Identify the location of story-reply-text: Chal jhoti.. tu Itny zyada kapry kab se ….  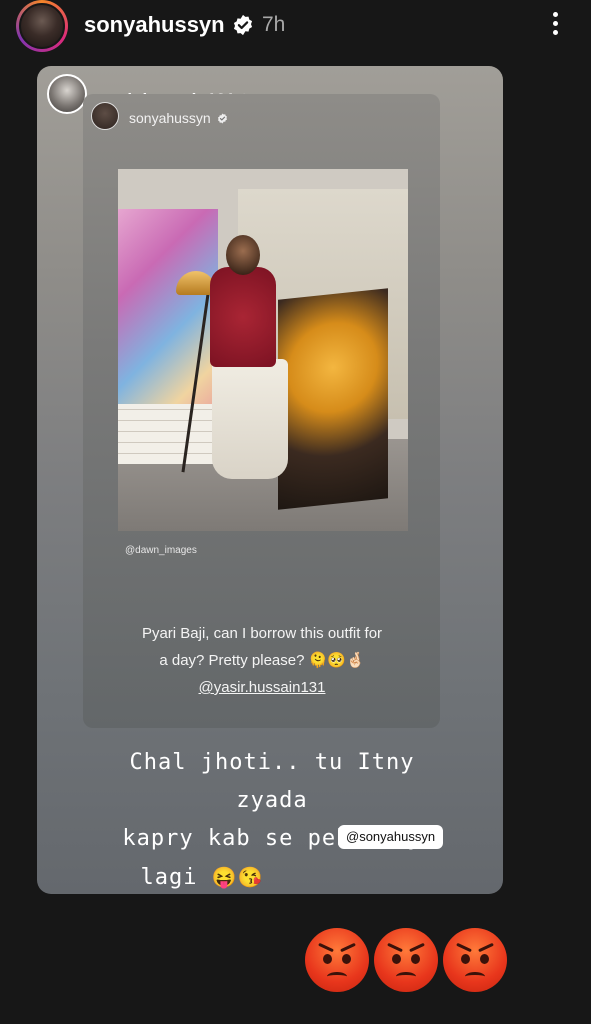
(272, 819).